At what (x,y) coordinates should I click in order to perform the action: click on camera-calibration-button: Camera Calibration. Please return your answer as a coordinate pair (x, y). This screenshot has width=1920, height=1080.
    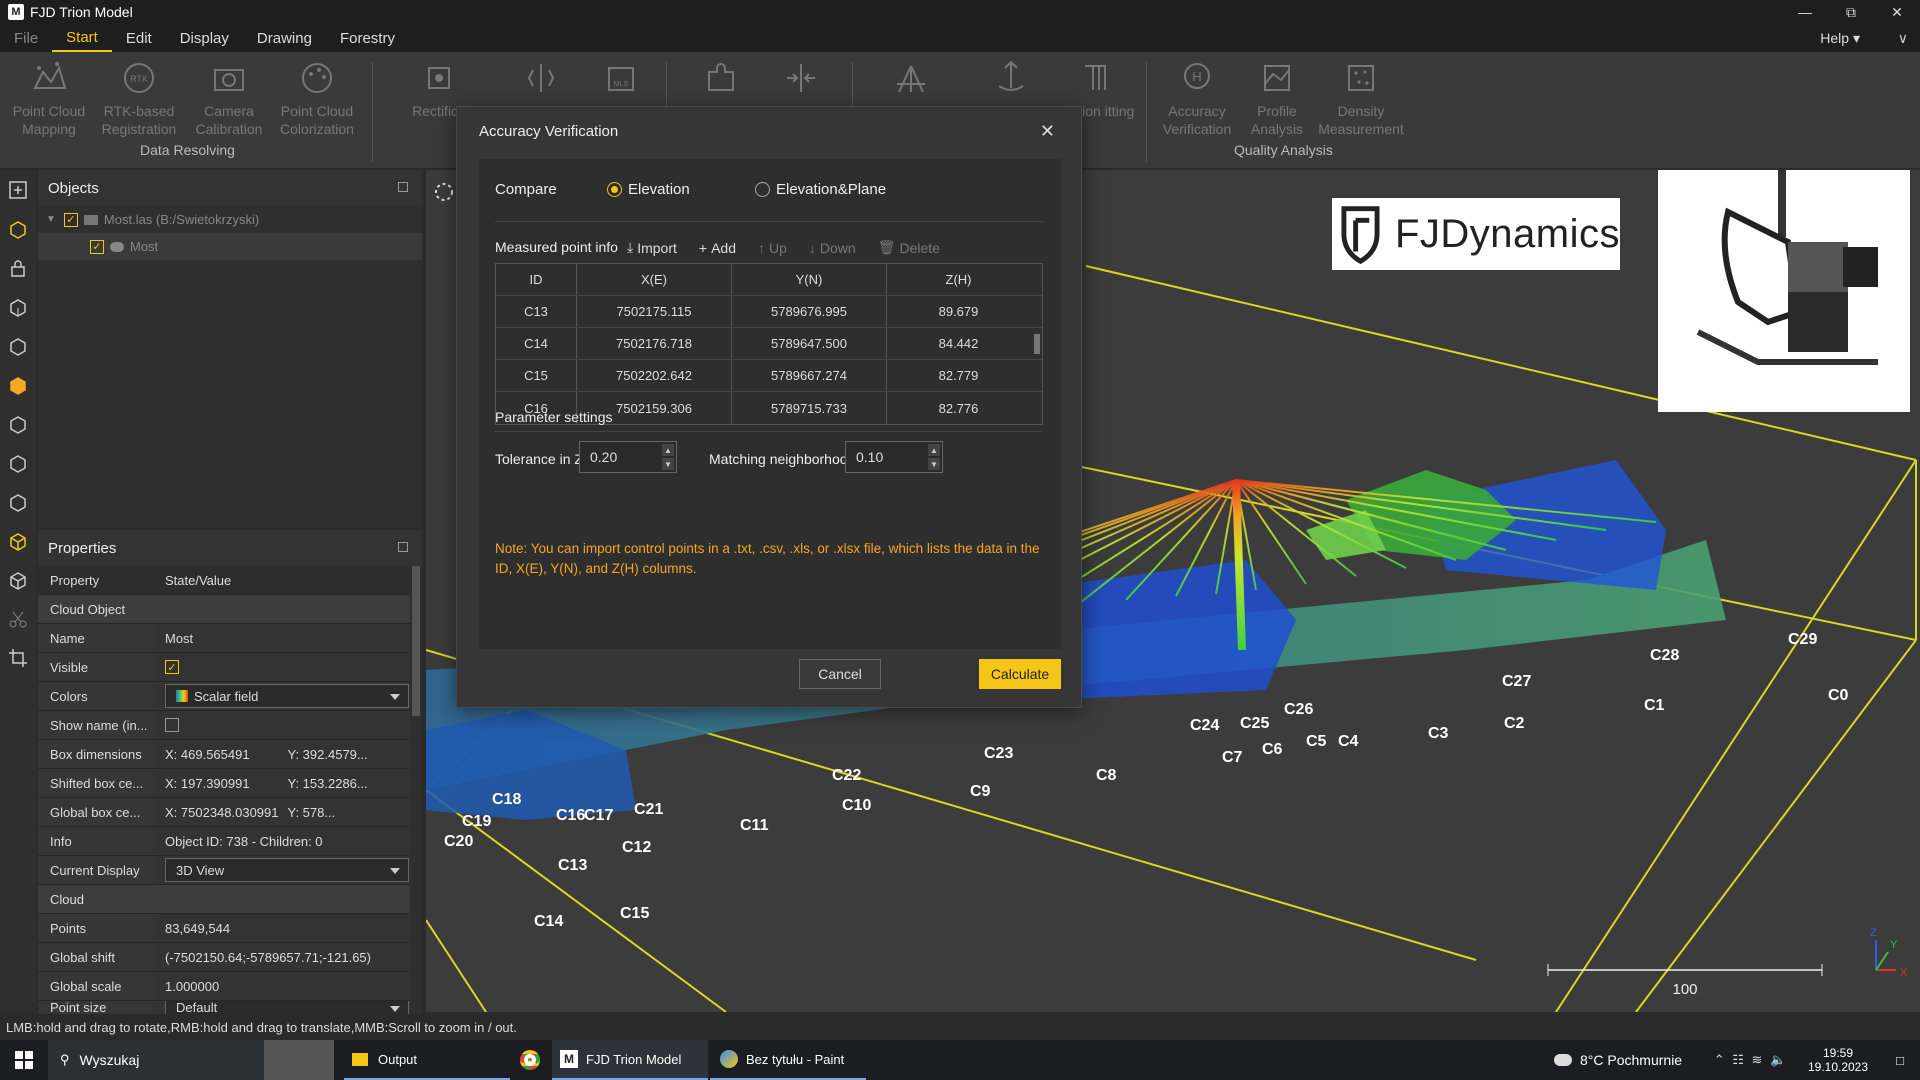
    Looking at the image, I should click on (229, 98).